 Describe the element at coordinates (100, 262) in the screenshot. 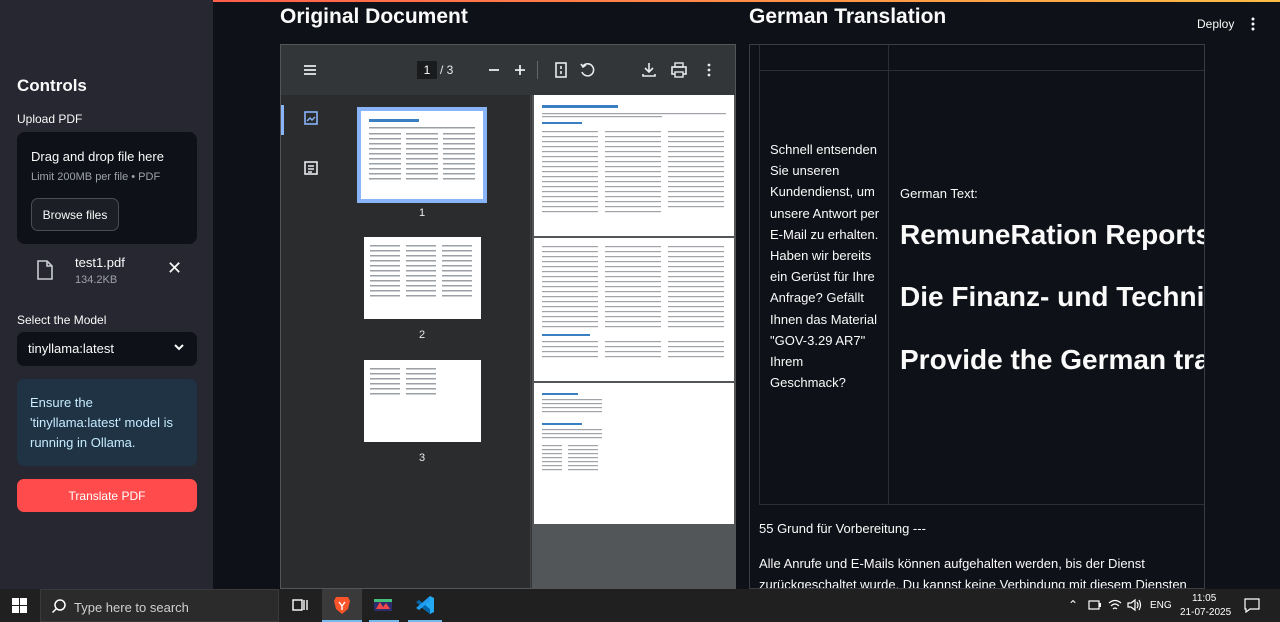

I see `file-name: test1.pdf` at that location.